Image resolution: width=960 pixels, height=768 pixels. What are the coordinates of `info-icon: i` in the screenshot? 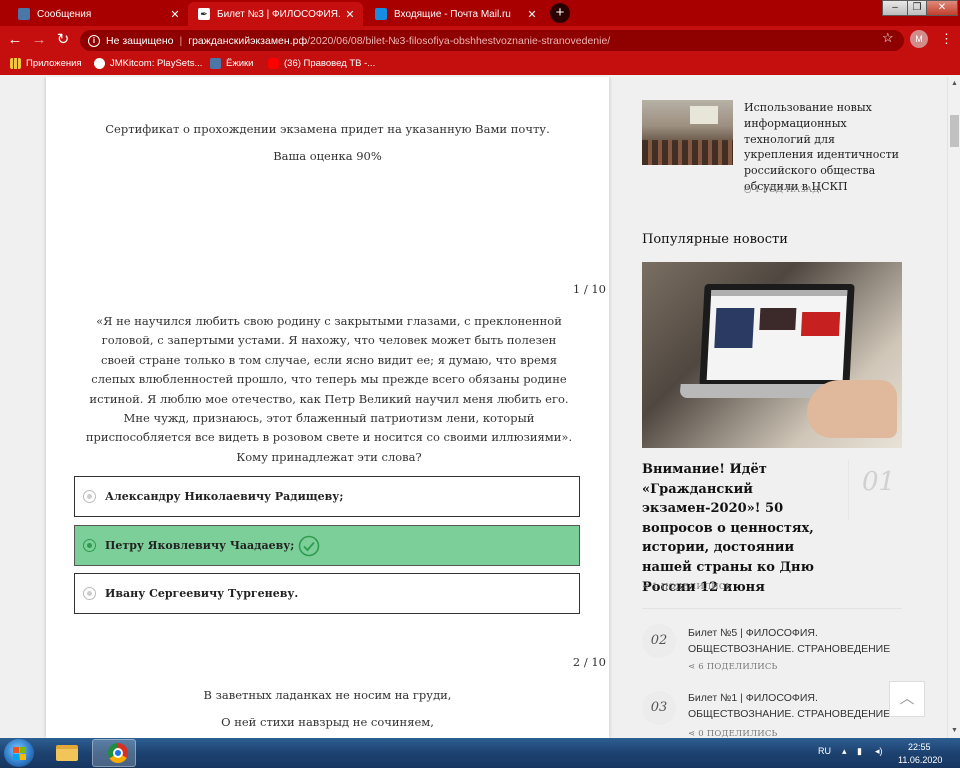 It's located at (94, 40).